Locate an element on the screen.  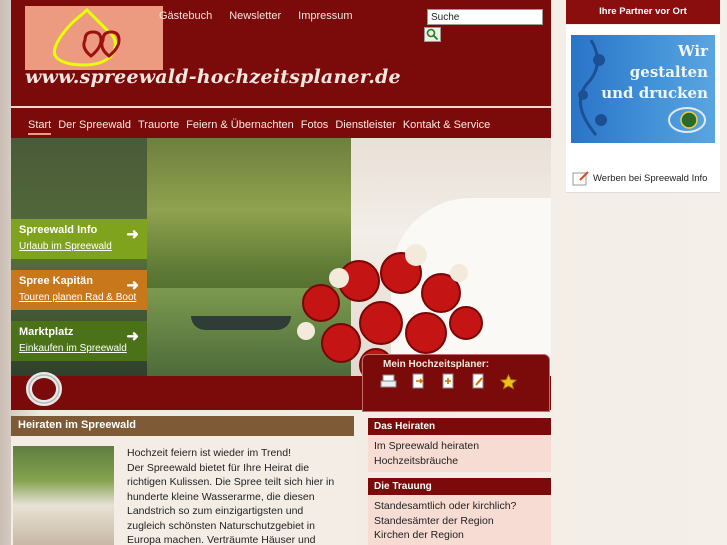
hochzeitsplaner-toolbar: Mein Hochzeitsplaner: is located at coordinates (456, 383).